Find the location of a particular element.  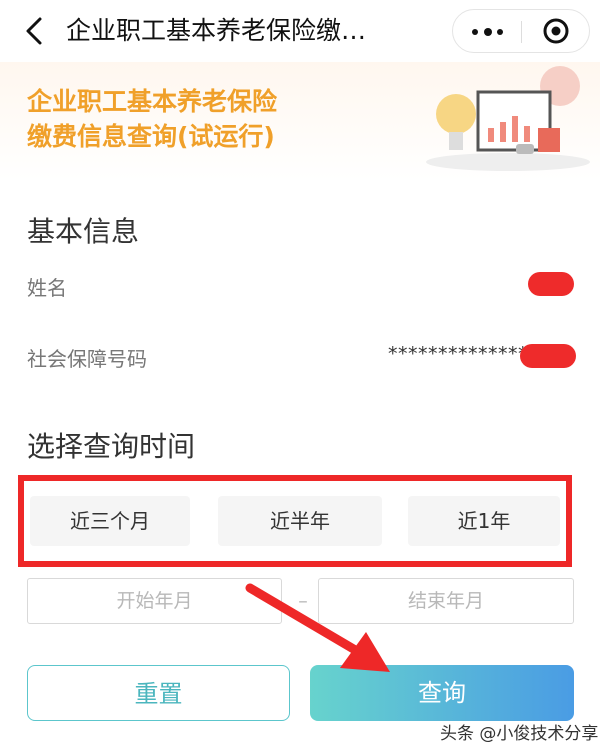

option-three-months: 近三个月 is located at coordinates (110, 521).